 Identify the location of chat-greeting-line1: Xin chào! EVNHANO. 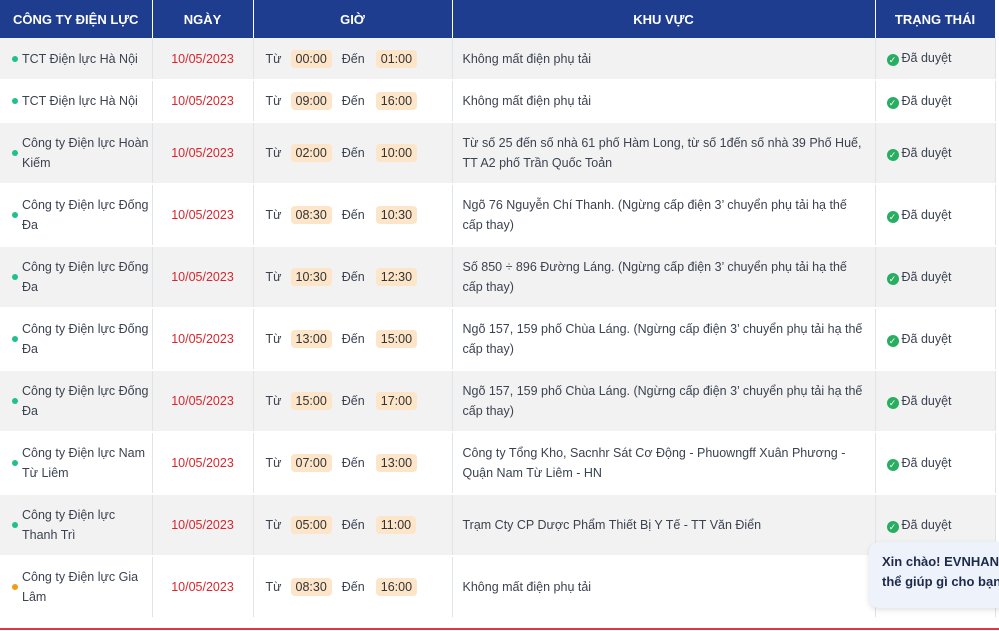
(940, 561).